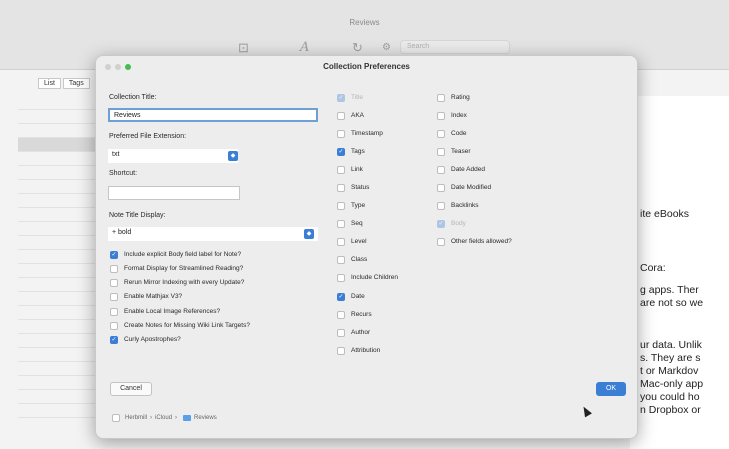 The height and width of the screenshot is (449, 729). What do you see at coordinates (350, 169) in the screenshot?
I see `field-checkbox-link: Link` at bounding box center [350, 169].